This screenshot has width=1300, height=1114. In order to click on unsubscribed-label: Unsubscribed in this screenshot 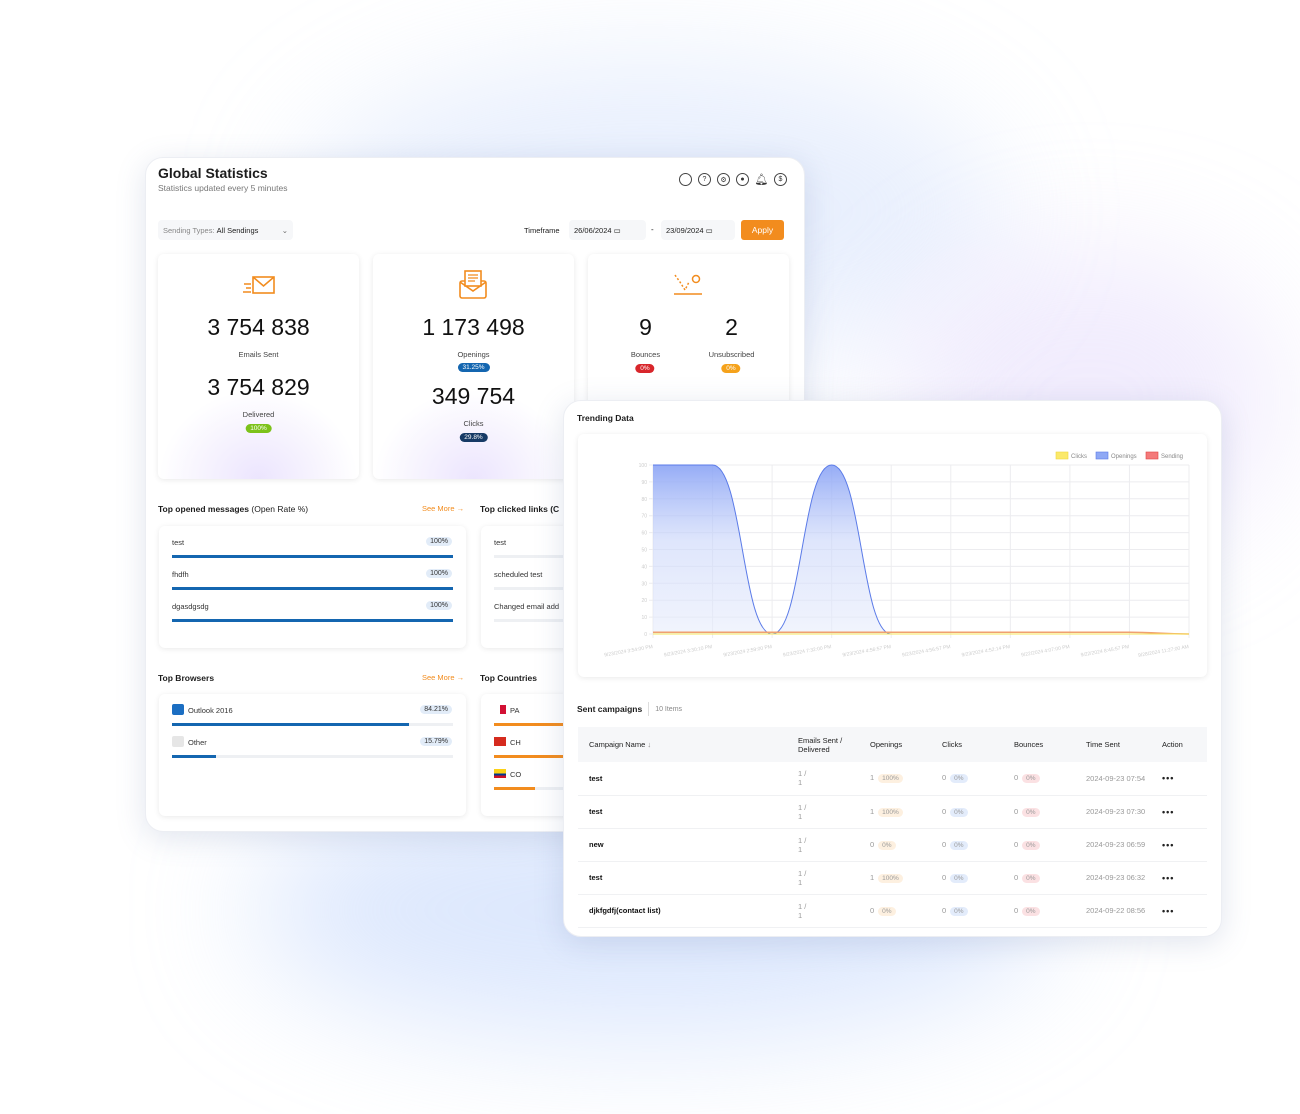, I will do `click(731, 354)`.